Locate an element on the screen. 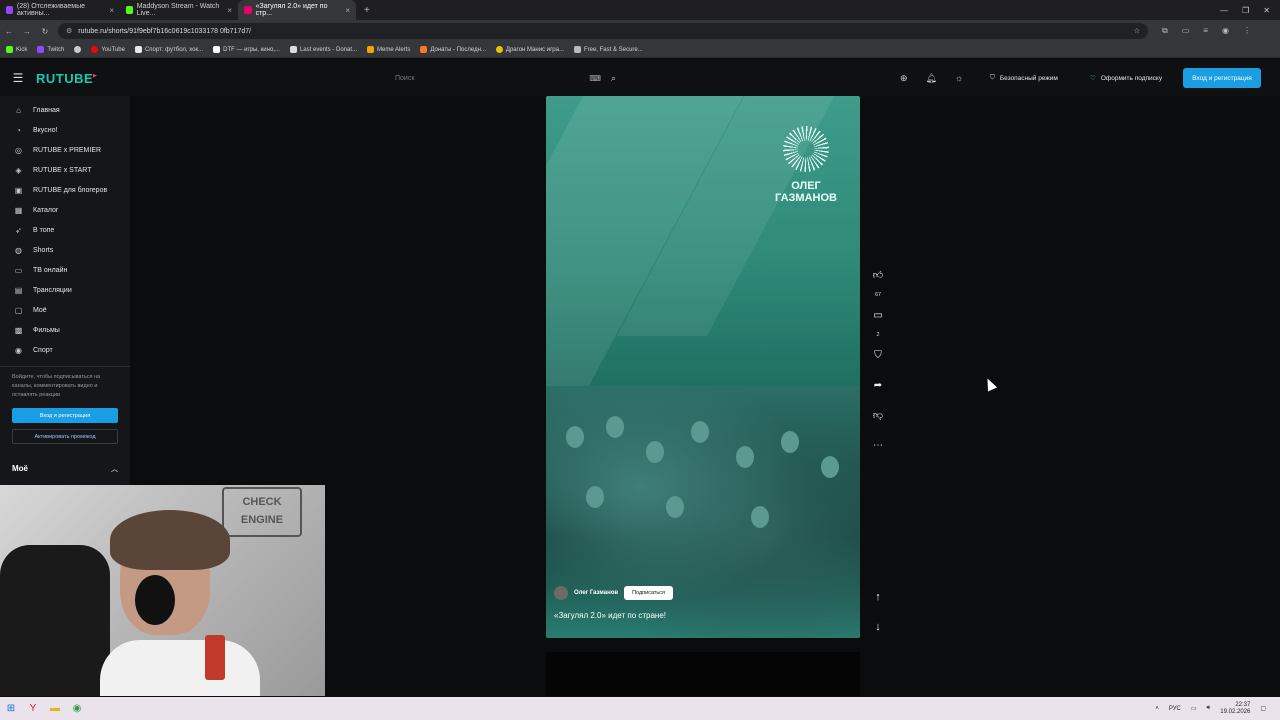  sidebar-item-premier: ◎ RUTUBE x PREMIER is located at coordinates (65, 150).